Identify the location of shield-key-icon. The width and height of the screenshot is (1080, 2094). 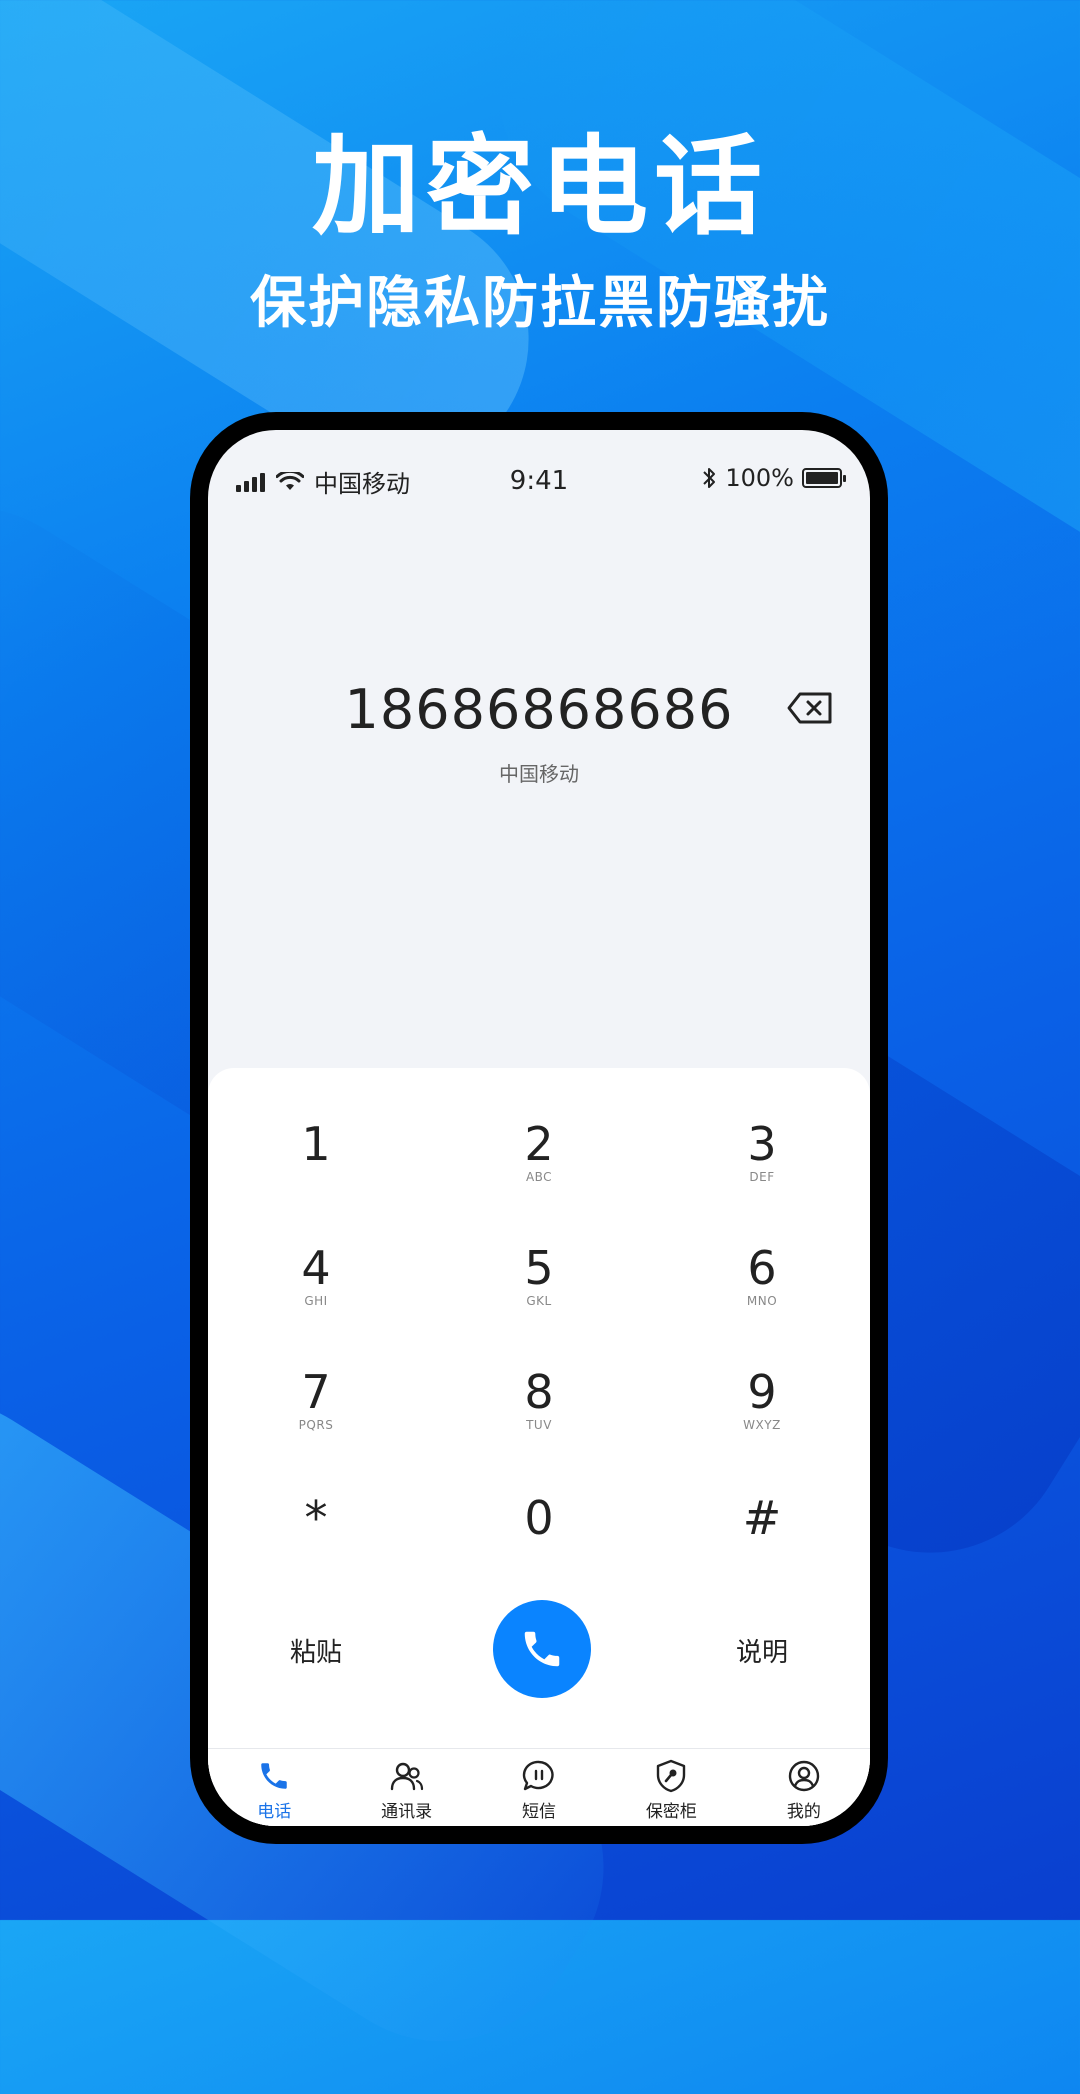
(671, 1776).